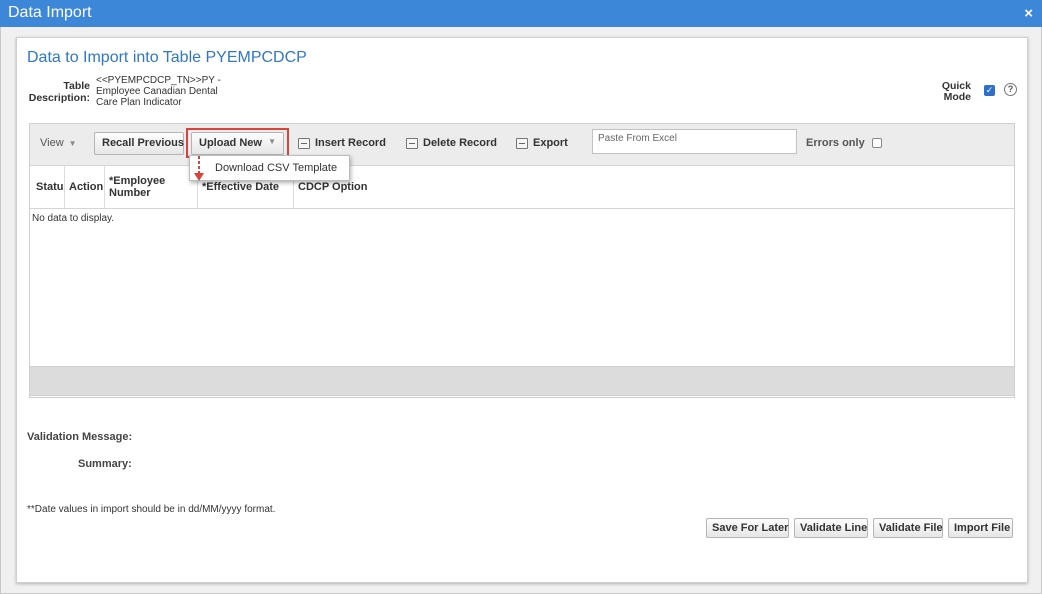  What do you see at coordinates (73, 218) in the screenshot?
I see `no-data-message: No data to display.` at bounding box center [73, 218].